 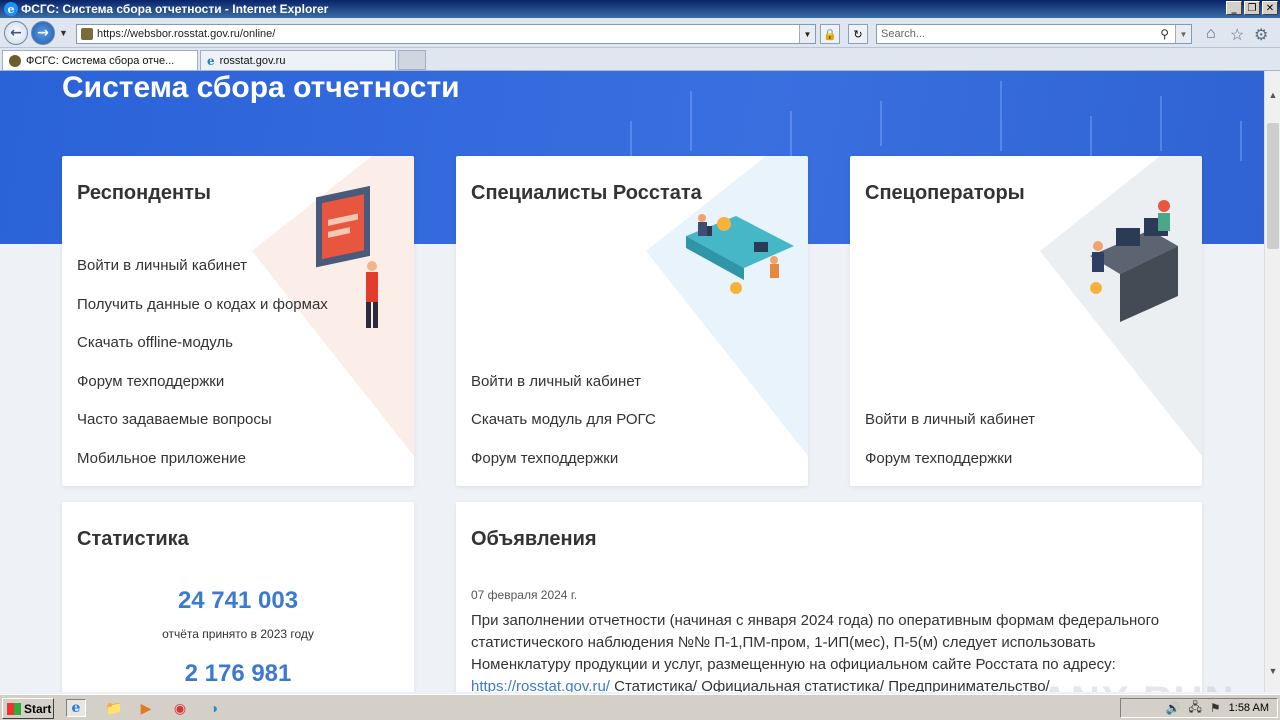 I want to click on volume-icon: 🔊, so click(x=1173, y=708).